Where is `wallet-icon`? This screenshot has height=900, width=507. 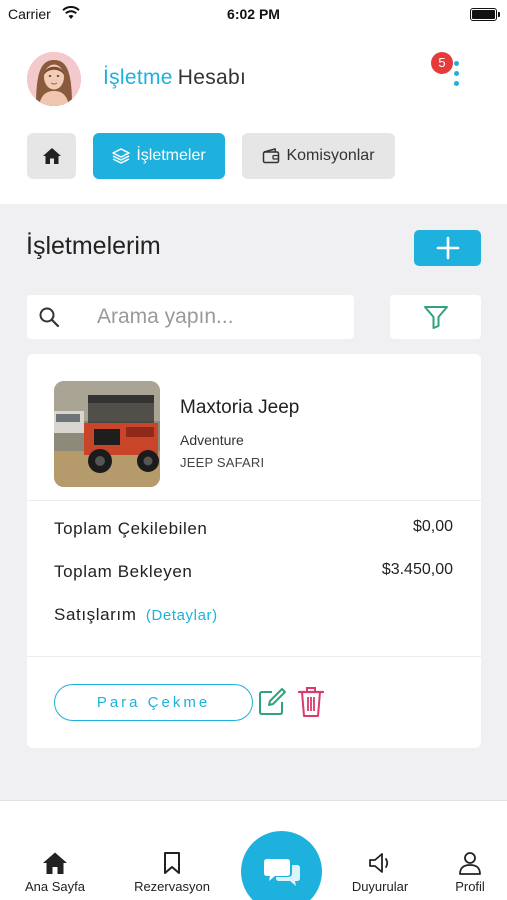 wallet-icon is located at coordinates (271, 156).